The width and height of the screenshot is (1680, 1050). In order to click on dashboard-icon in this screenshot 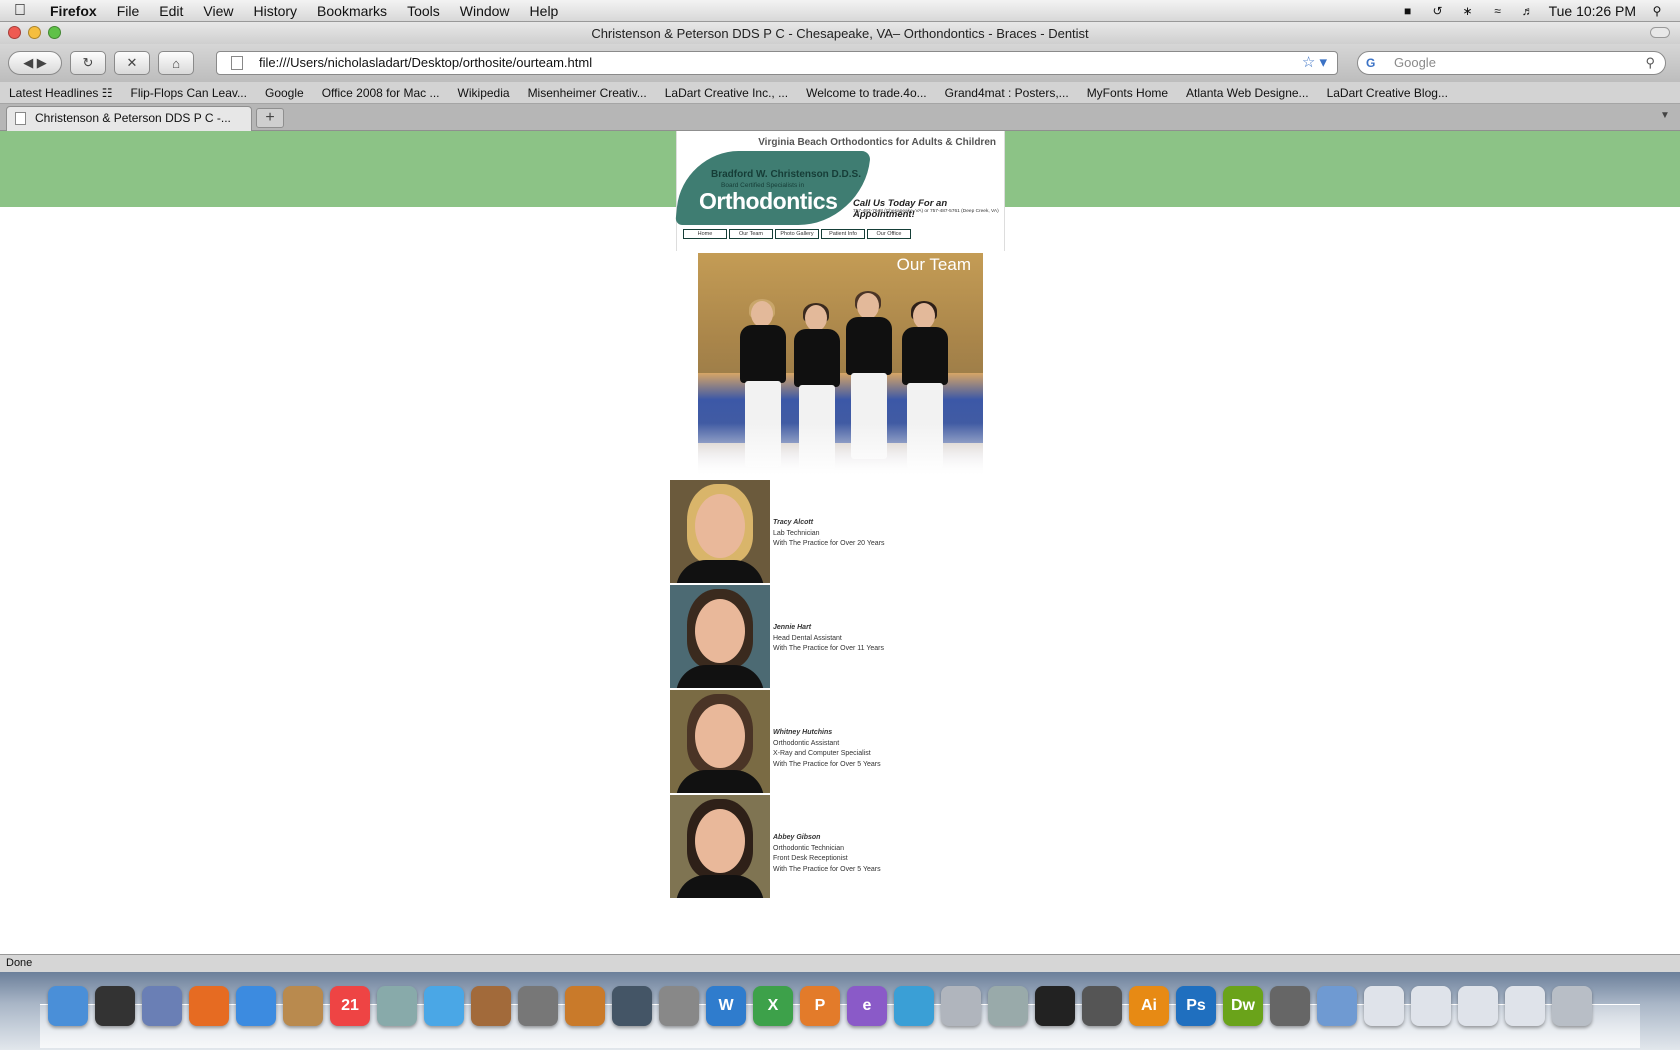, I will do `click(115, 1006)`.